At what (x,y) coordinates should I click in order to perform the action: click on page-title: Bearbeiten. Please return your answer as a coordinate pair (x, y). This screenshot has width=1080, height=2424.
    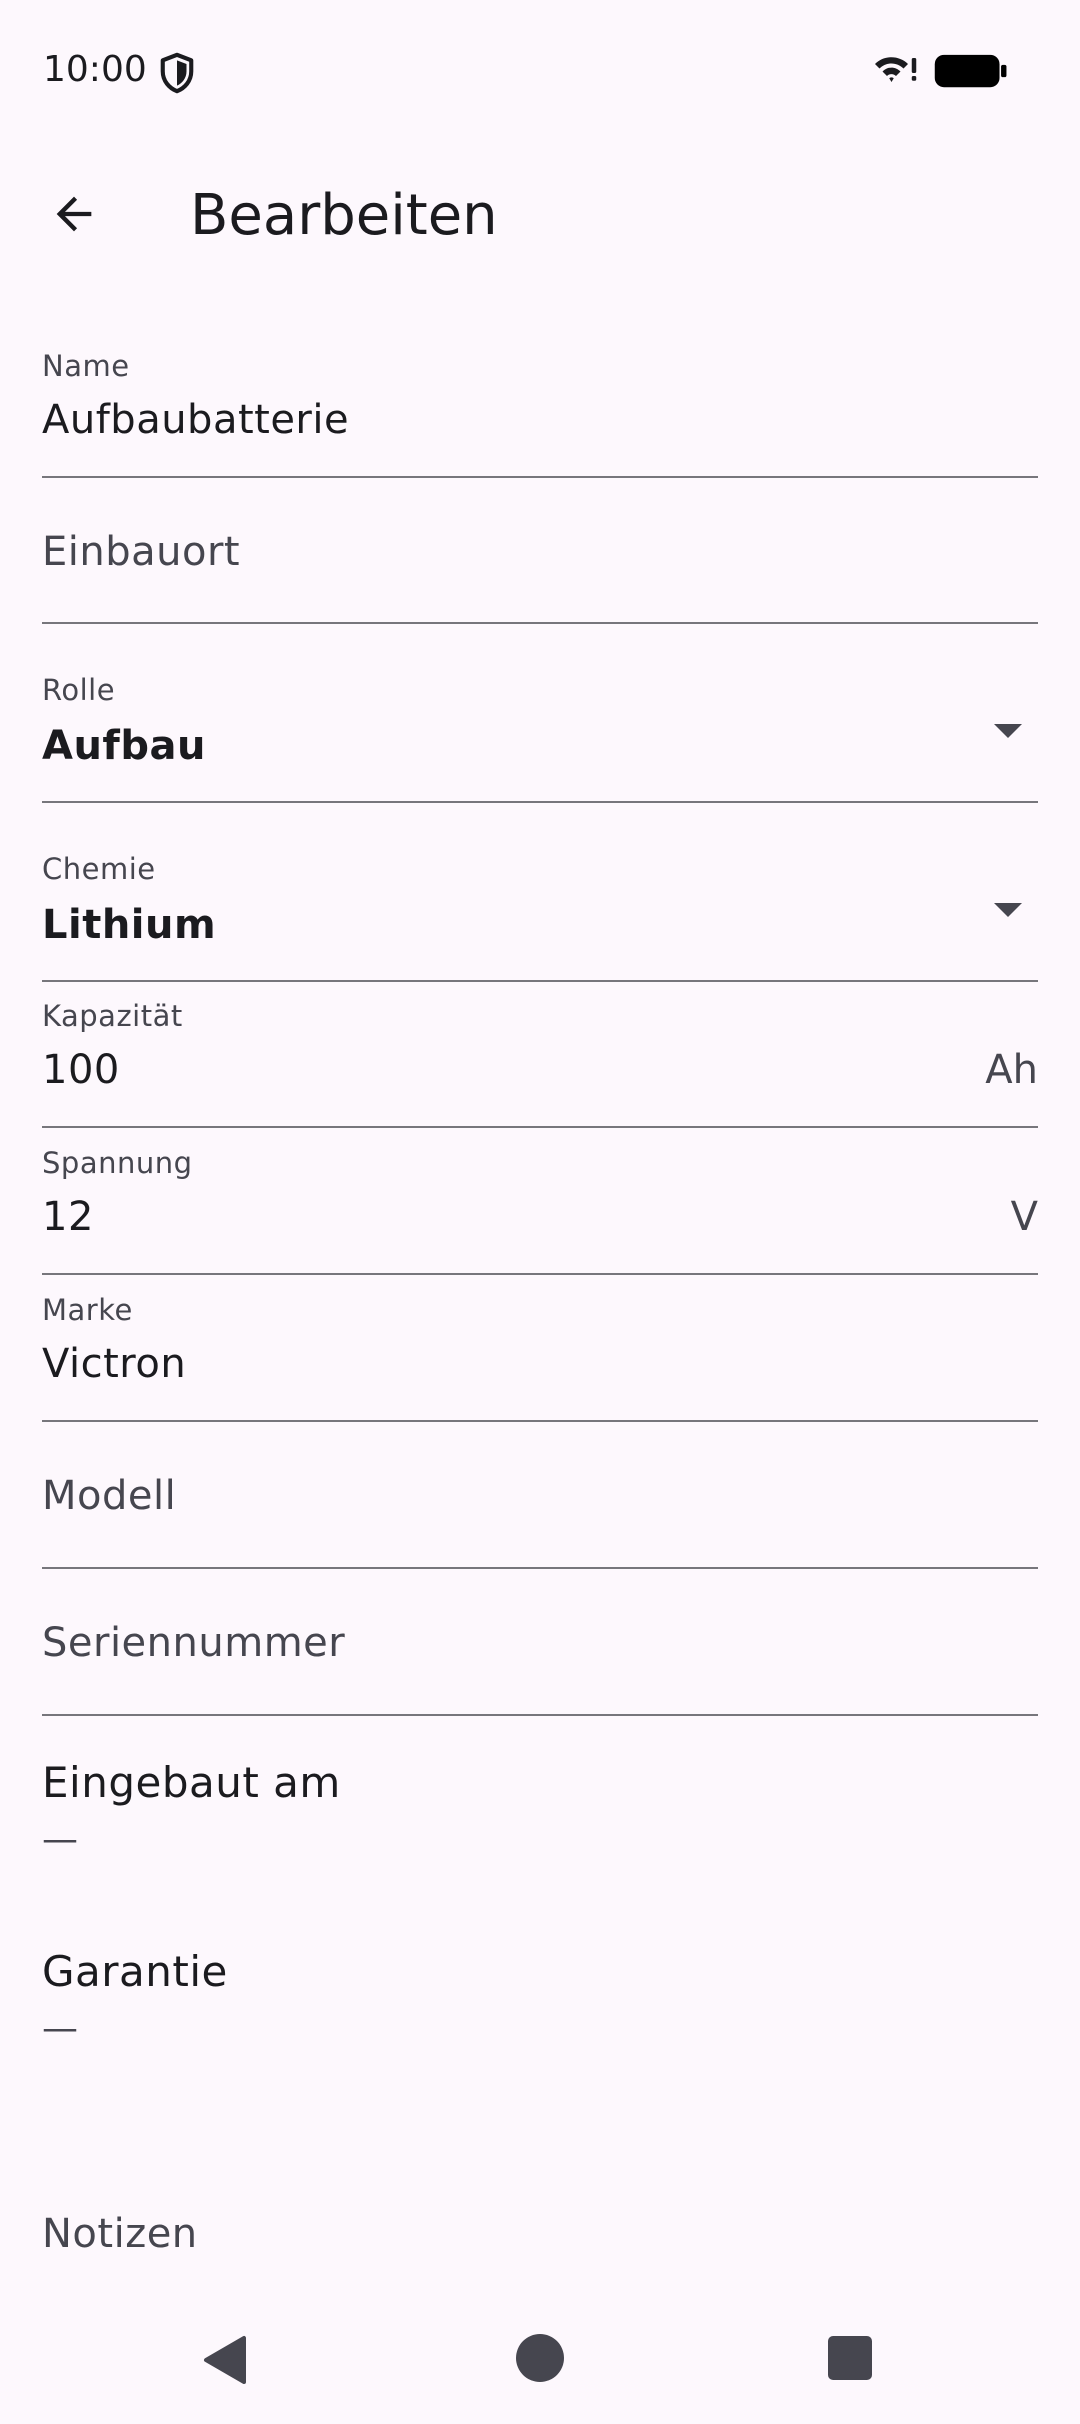
    Looking at the image, I should click on (344, 215).